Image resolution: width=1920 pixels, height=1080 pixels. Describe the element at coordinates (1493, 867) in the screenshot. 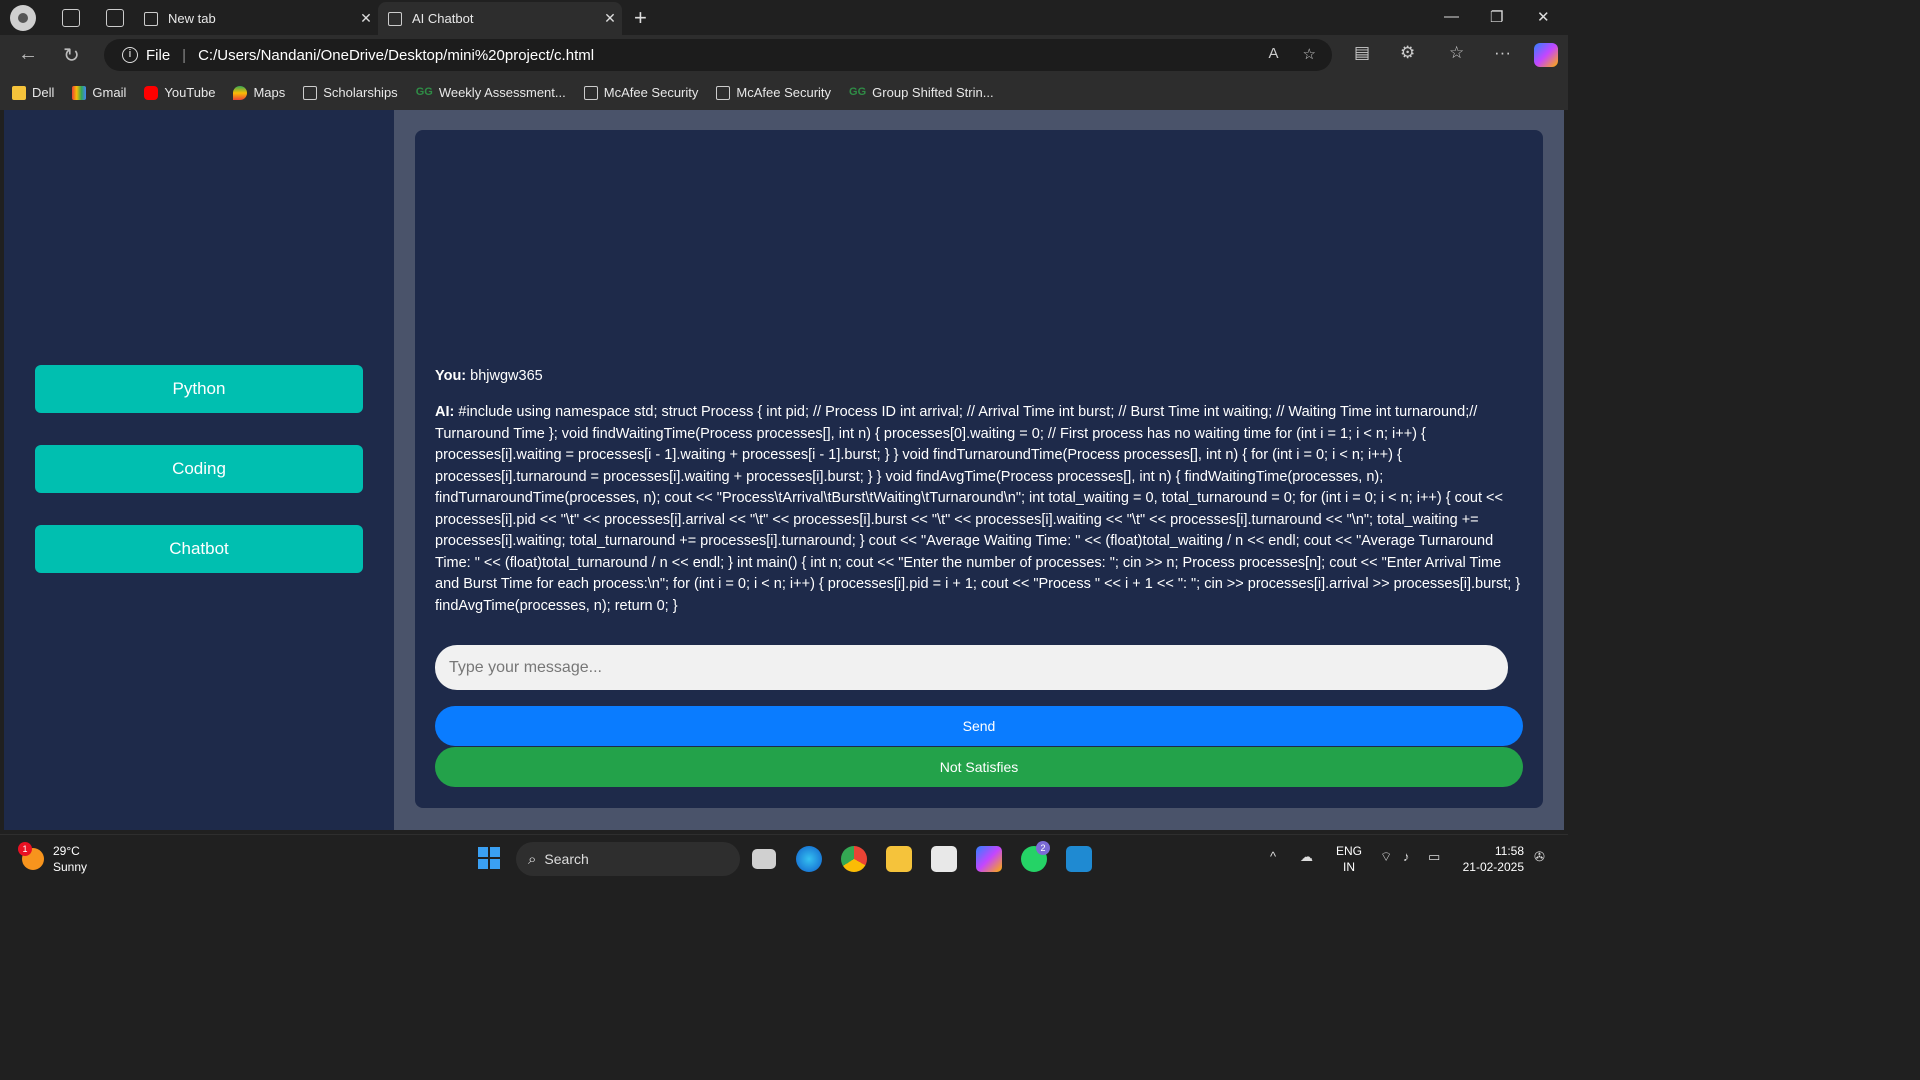

I see `clock-date: 21-02-2025` at that location.